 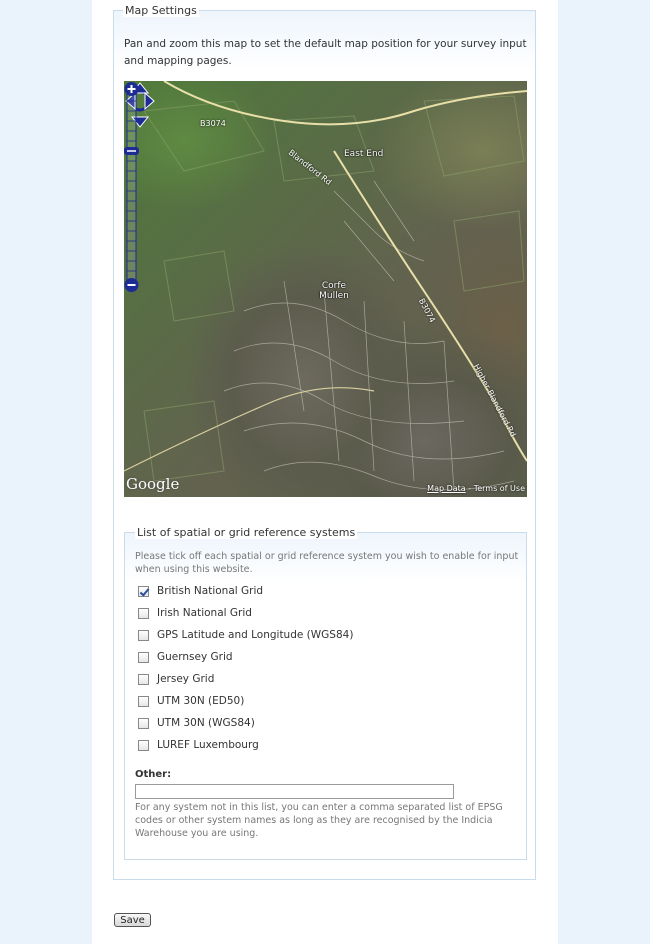 I want to click on option-label: British National Grid, so click(x=210, y=591).